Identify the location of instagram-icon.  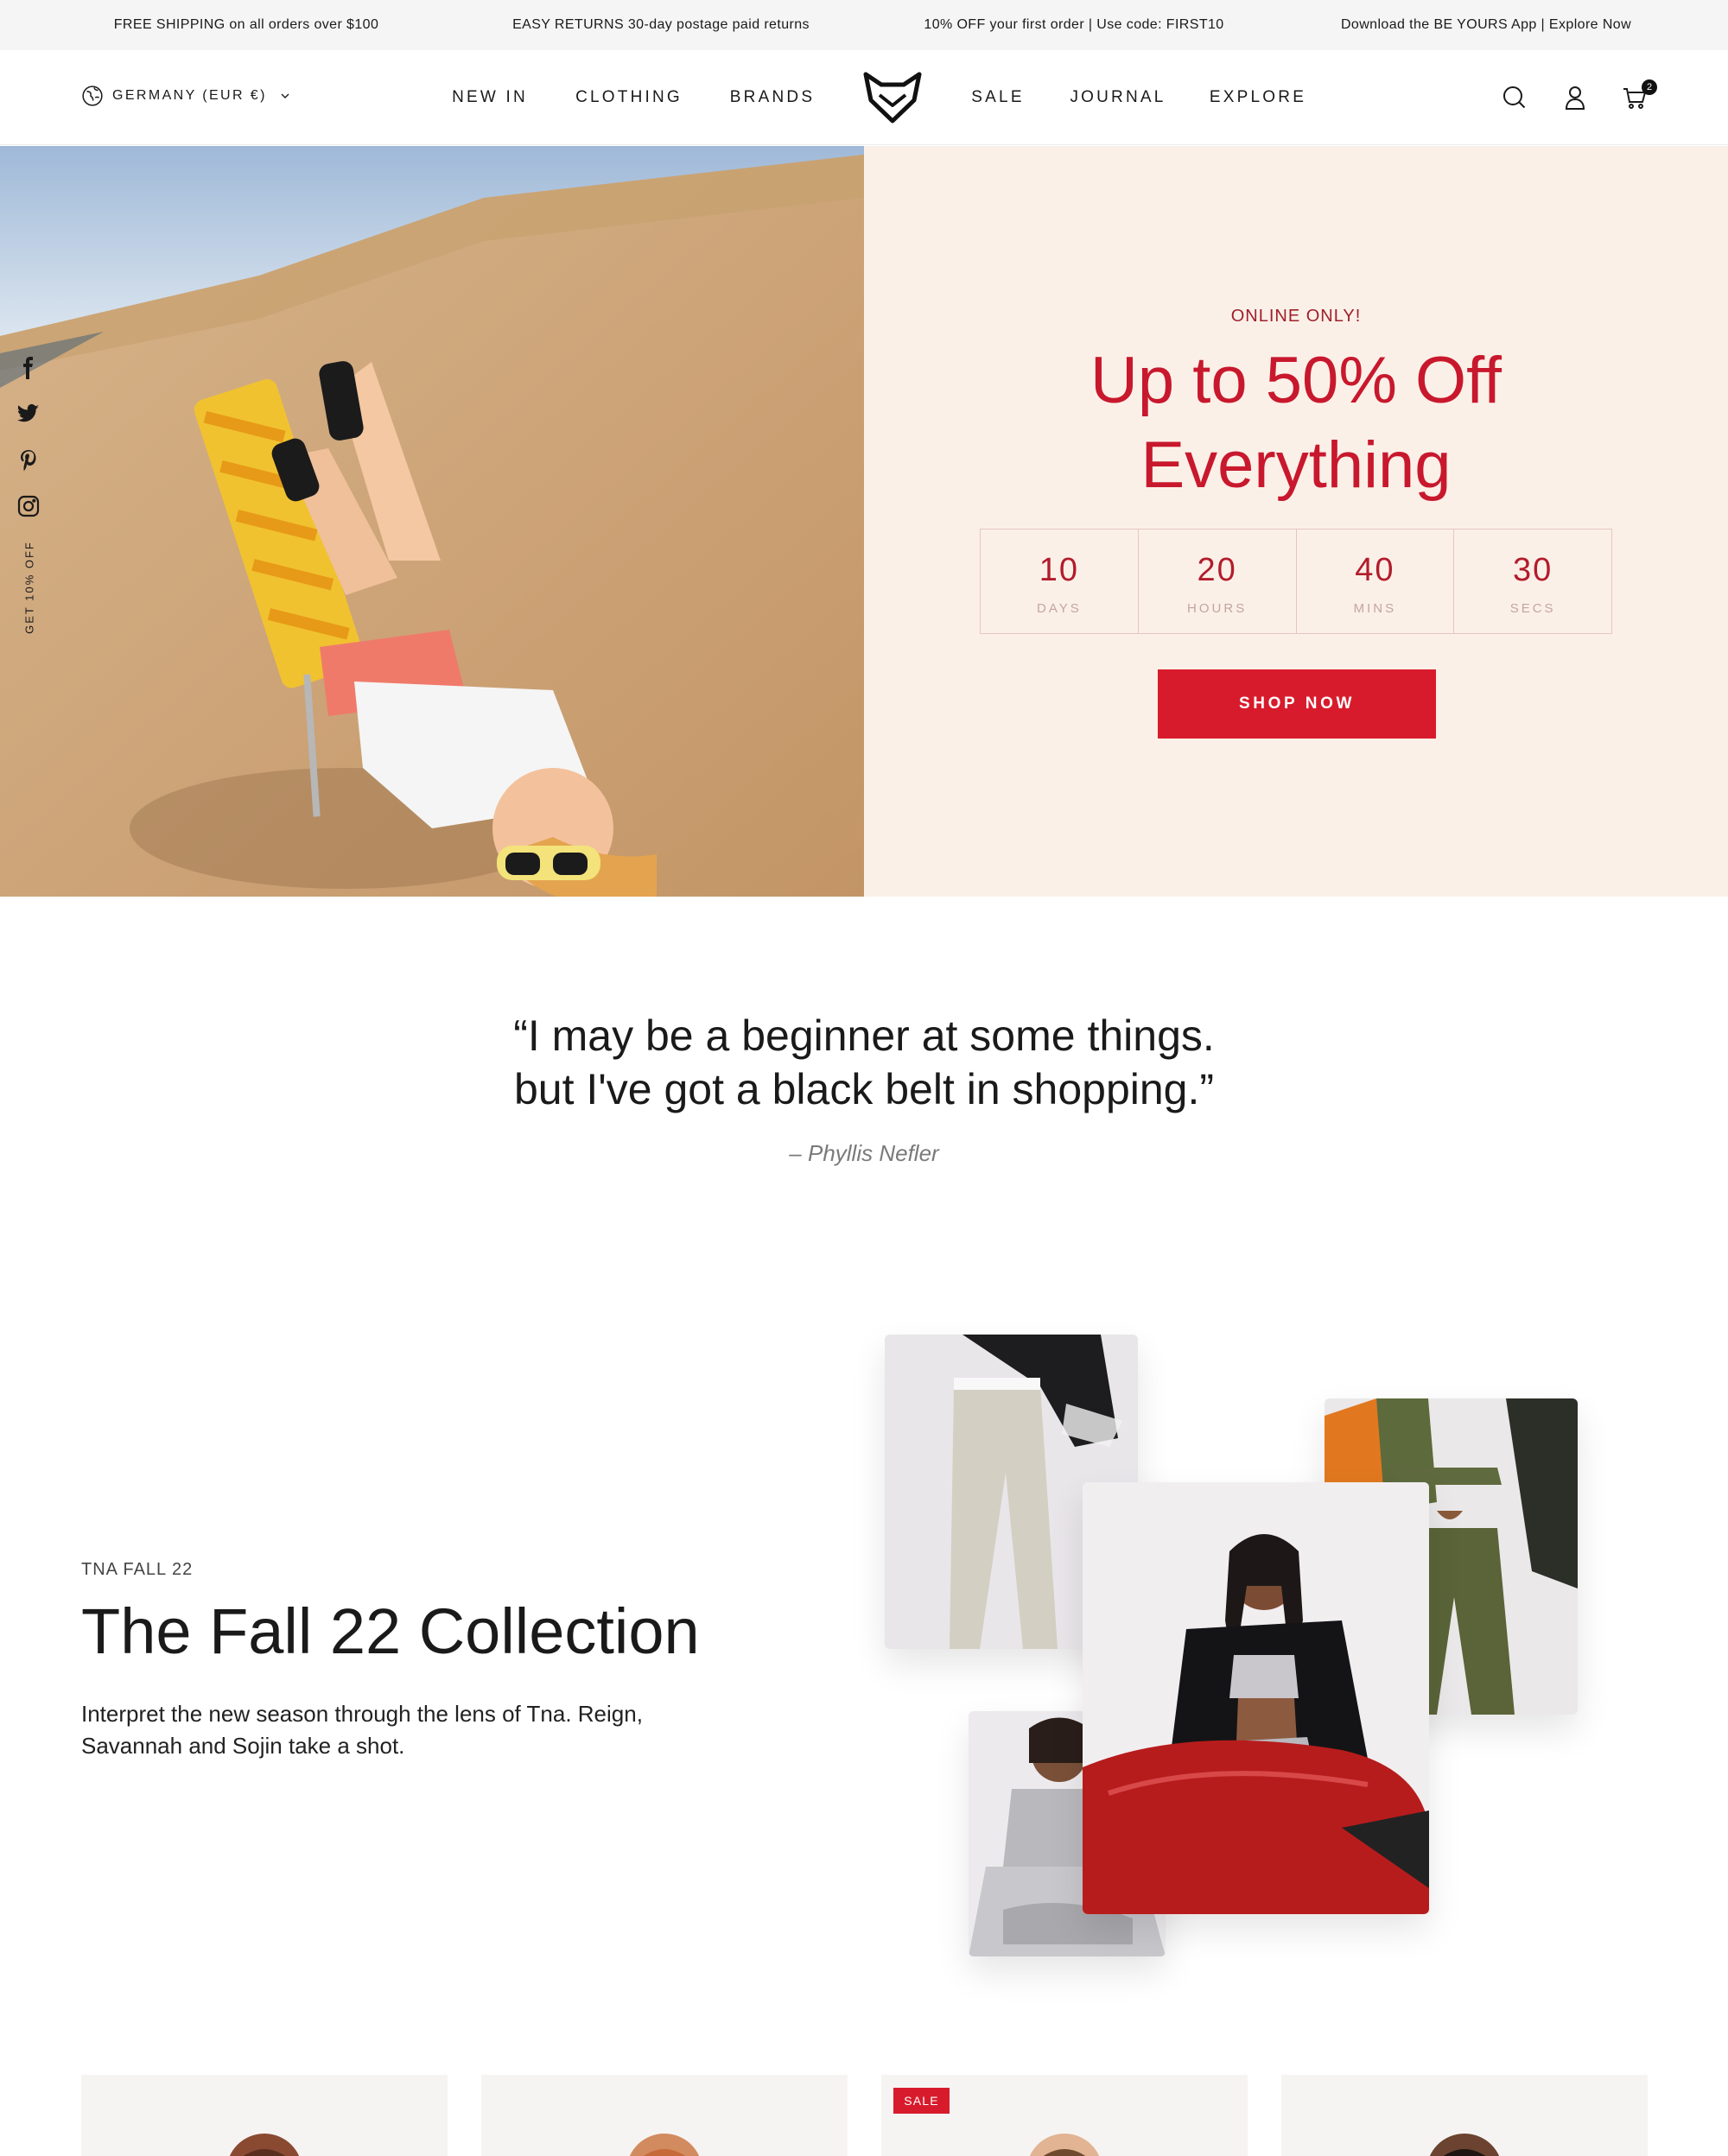
(29, 506).